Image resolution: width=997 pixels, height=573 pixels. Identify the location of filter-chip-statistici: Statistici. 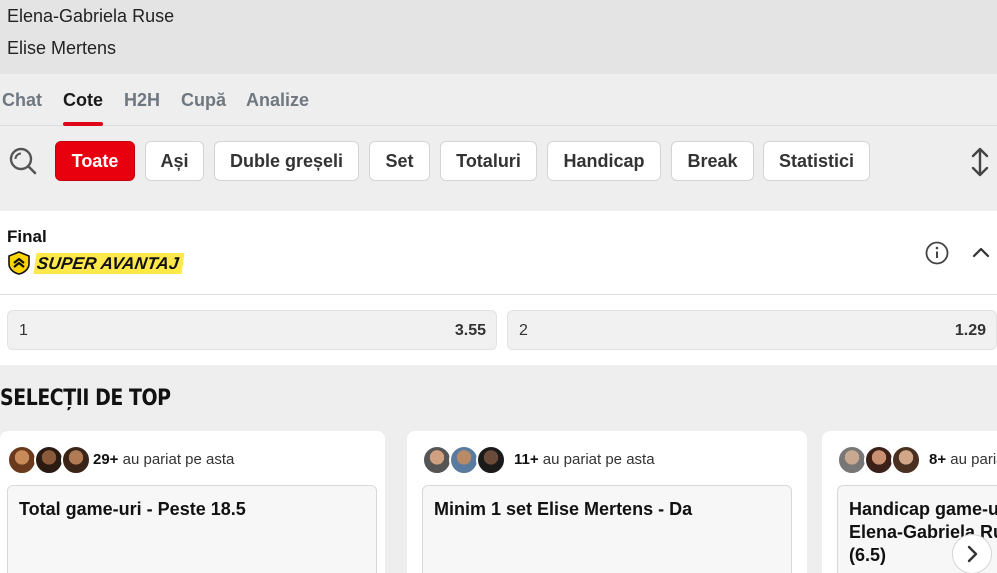
(816, 161).